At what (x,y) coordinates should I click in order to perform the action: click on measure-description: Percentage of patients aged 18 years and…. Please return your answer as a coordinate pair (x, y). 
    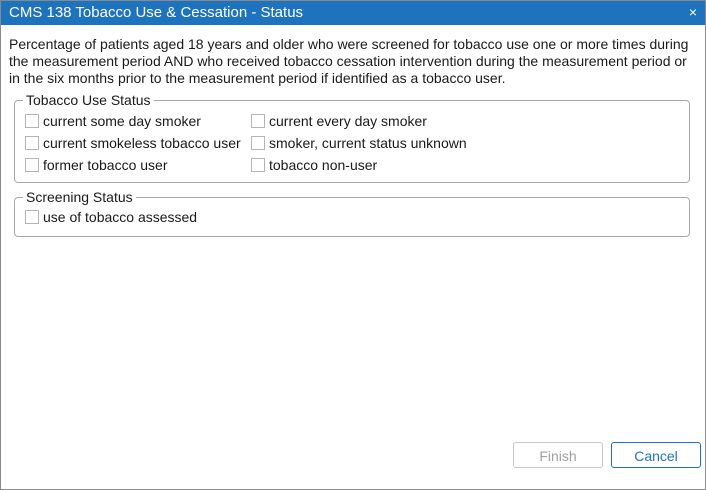
    Looking at the image, I should click on (349, 61).